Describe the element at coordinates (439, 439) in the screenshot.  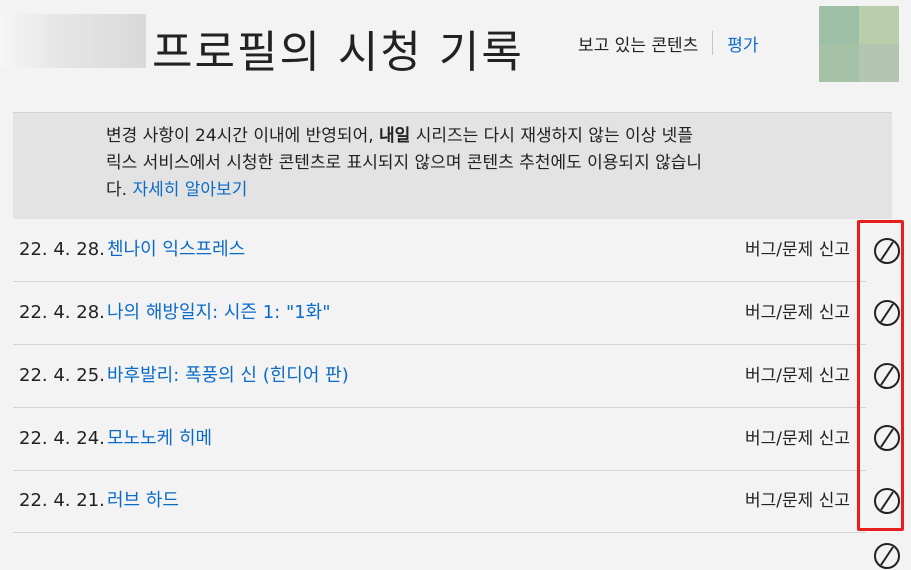
I see `history-row: 22. 4. 24. 모노노케 히메 버그/문제 신고` at that location.